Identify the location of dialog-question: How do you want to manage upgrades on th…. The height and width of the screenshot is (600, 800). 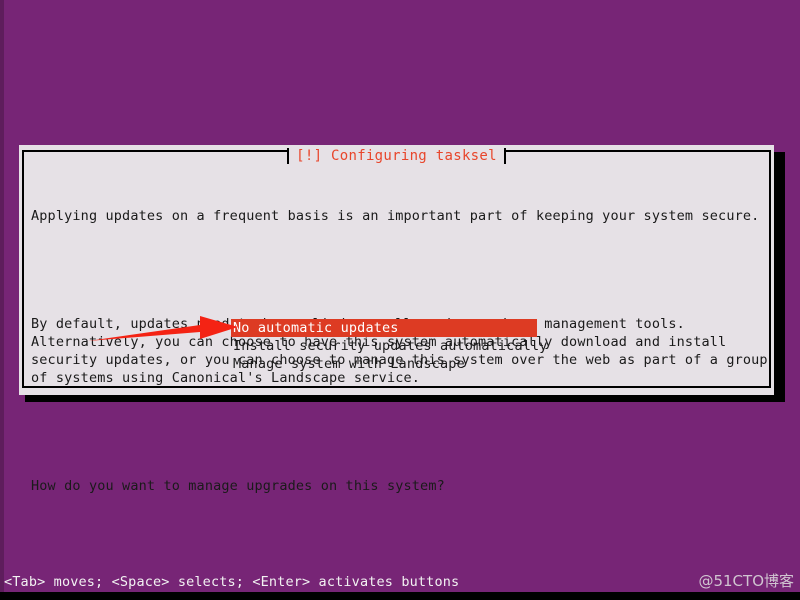
(238, 486).